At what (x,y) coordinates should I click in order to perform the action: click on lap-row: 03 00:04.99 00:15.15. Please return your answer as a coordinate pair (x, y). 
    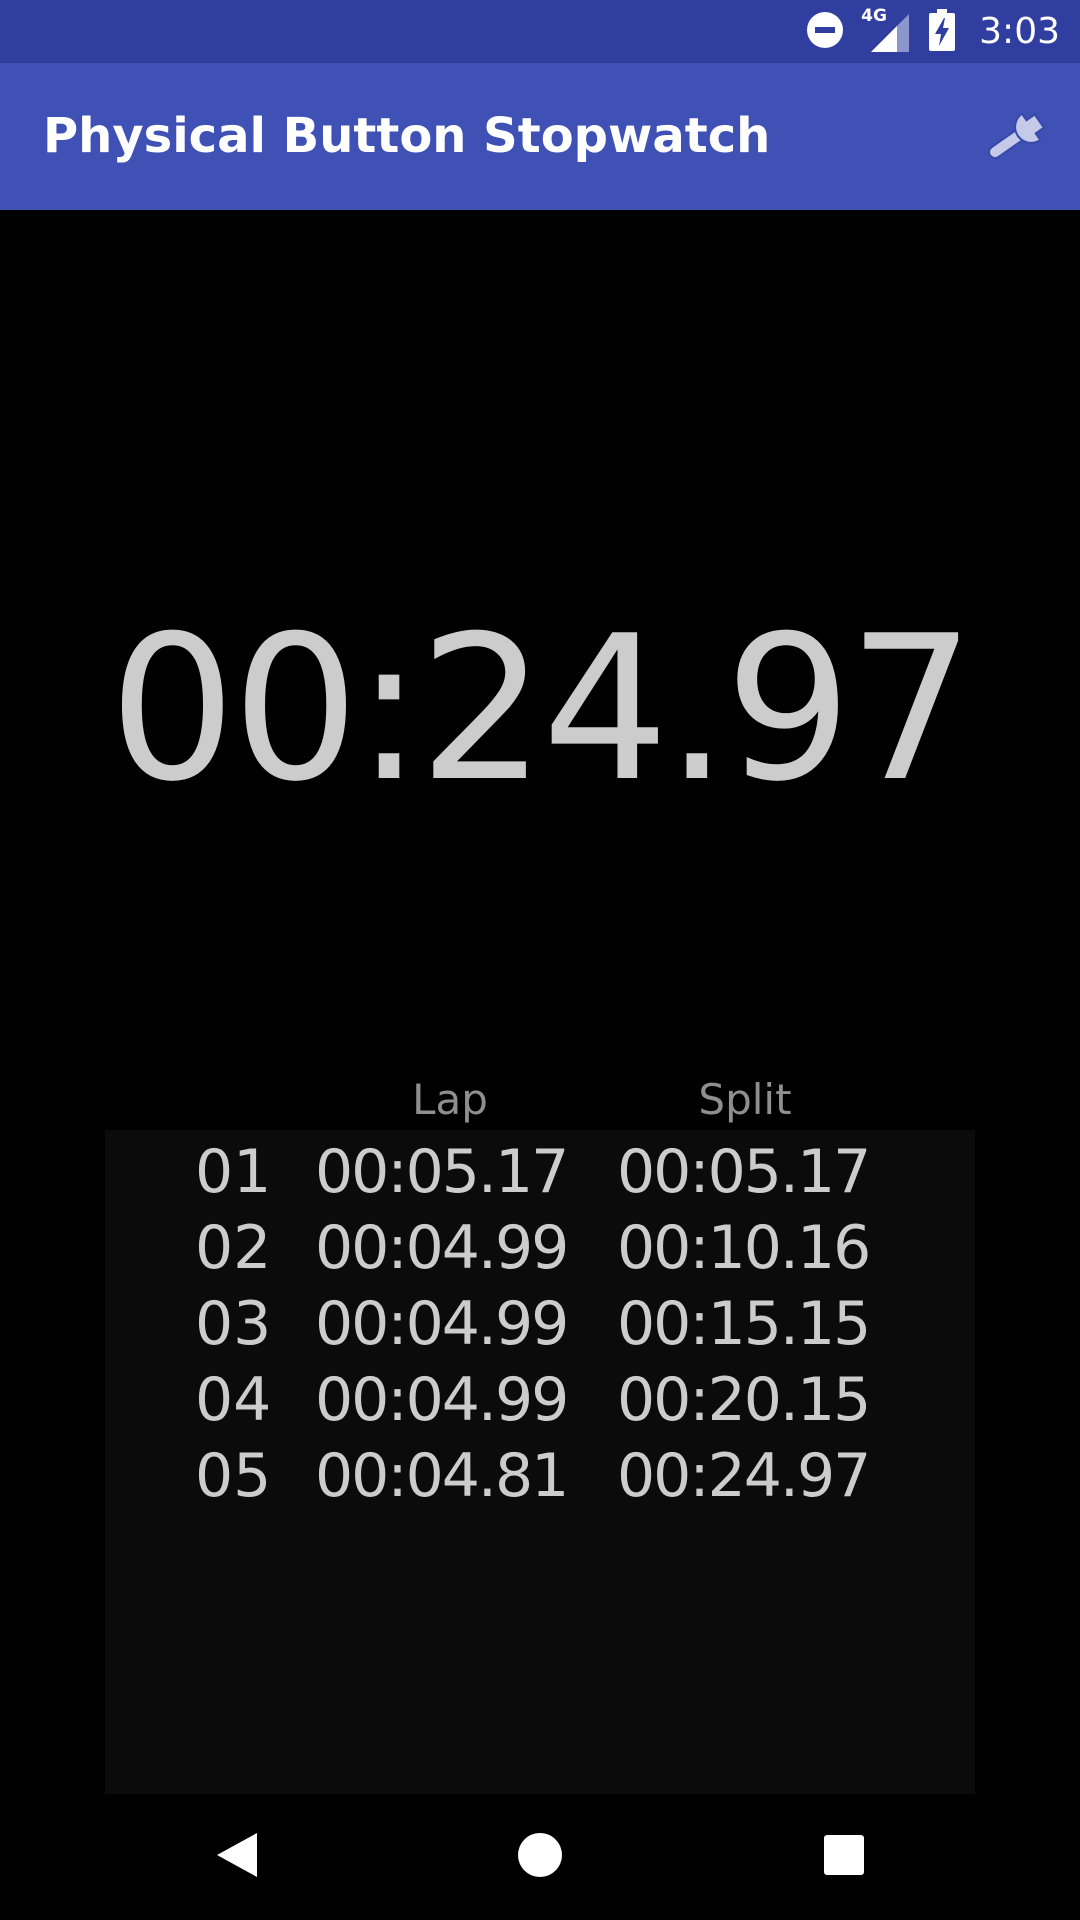
    Looking at the image, I should click on (540, 1324).